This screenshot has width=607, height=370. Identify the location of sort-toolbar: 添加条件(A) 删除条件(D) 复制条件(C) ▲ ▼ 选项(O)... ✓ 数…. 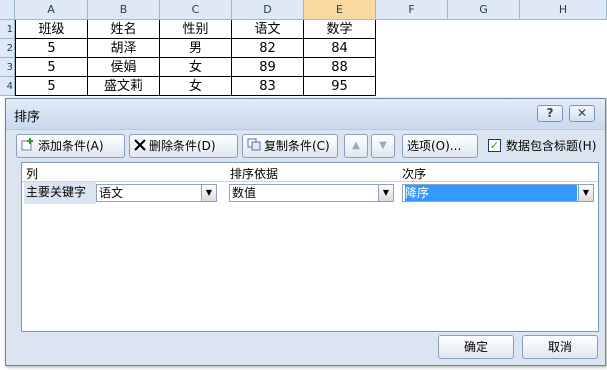
(307, 147).